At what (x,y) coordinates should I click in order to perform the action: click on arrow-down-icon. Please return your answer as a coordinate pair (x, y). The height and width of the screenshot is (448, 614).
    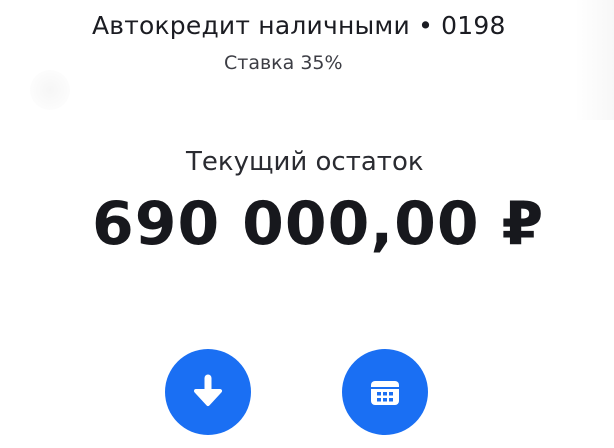
    Looking at the image, I should click on (208, 390).